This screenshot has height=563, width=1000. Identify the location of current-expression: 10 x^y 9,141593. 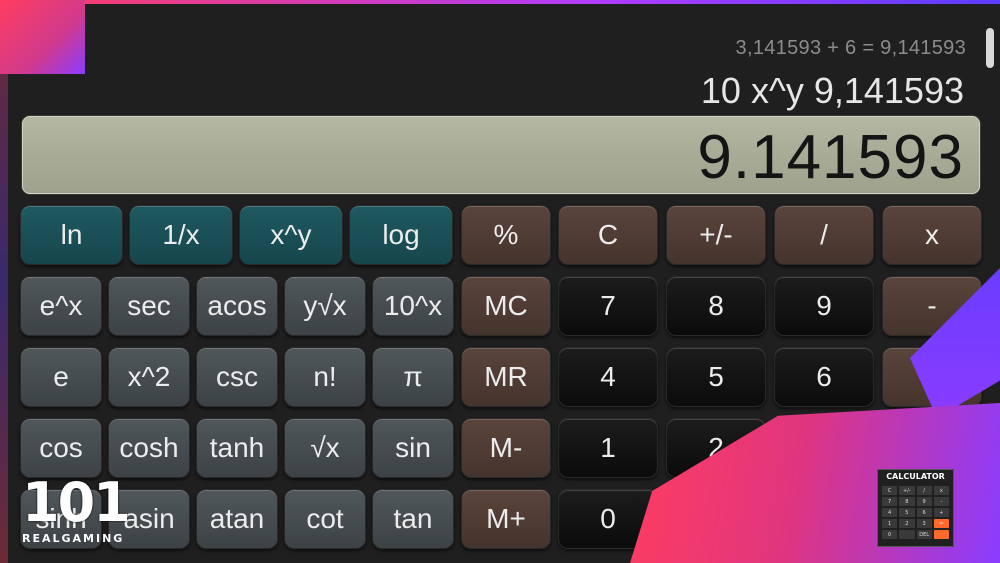
(832, 90).